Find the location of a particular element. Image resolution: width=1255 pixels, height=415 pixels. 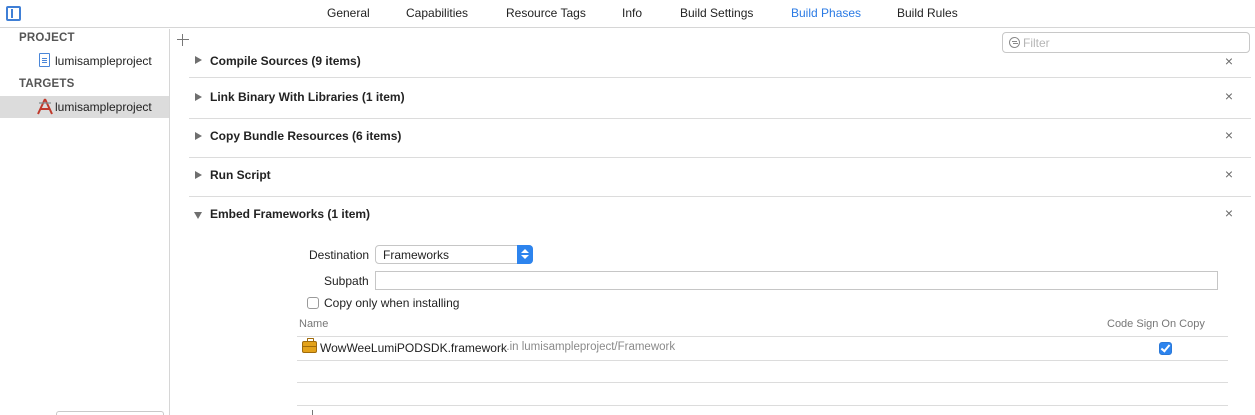

targets-section-header: TARGETS is located at coordinates (47, 84).